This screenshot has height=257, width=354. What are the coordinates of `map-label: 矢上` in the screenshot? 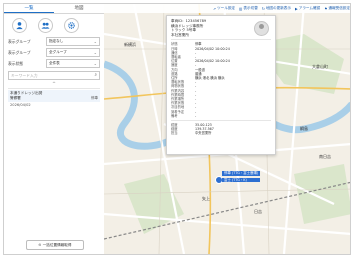 It's located at (206, 198).